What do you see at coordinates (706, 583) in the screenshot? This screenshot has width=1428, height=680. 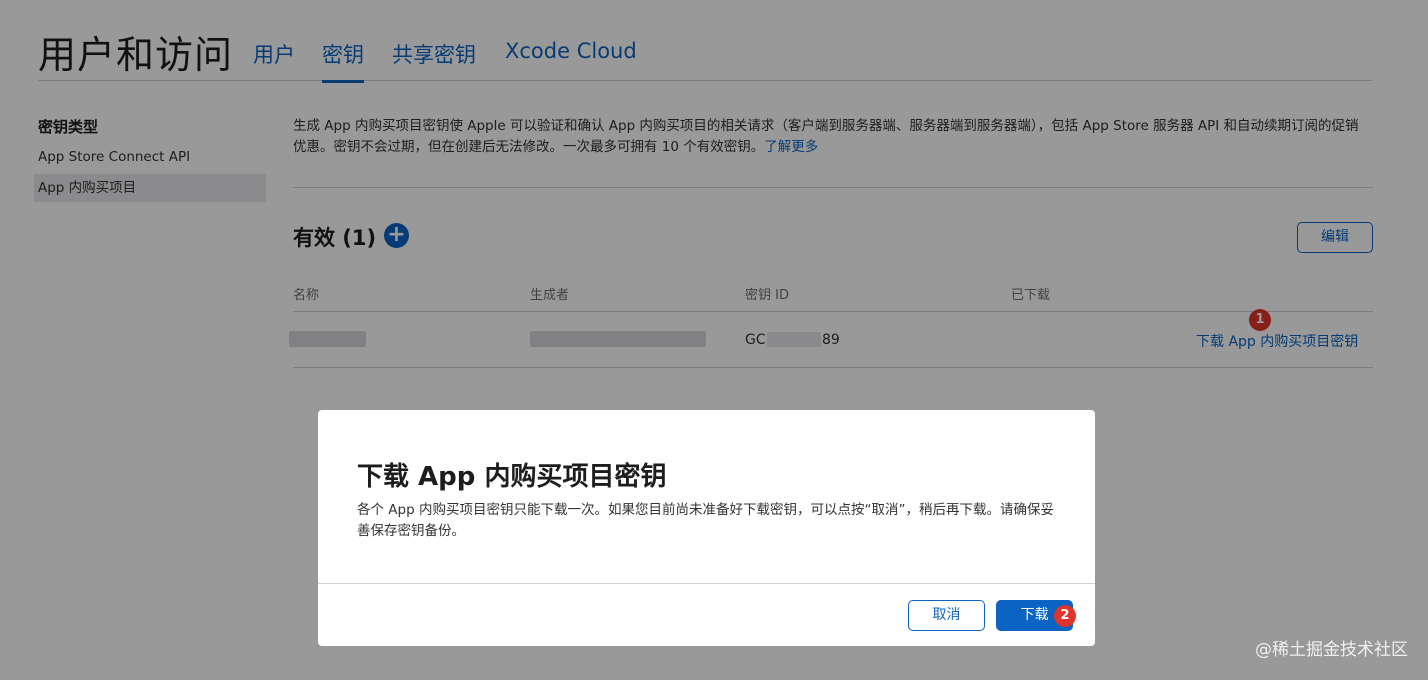 I see `dialog-divider` at bounding box center [706, 583].